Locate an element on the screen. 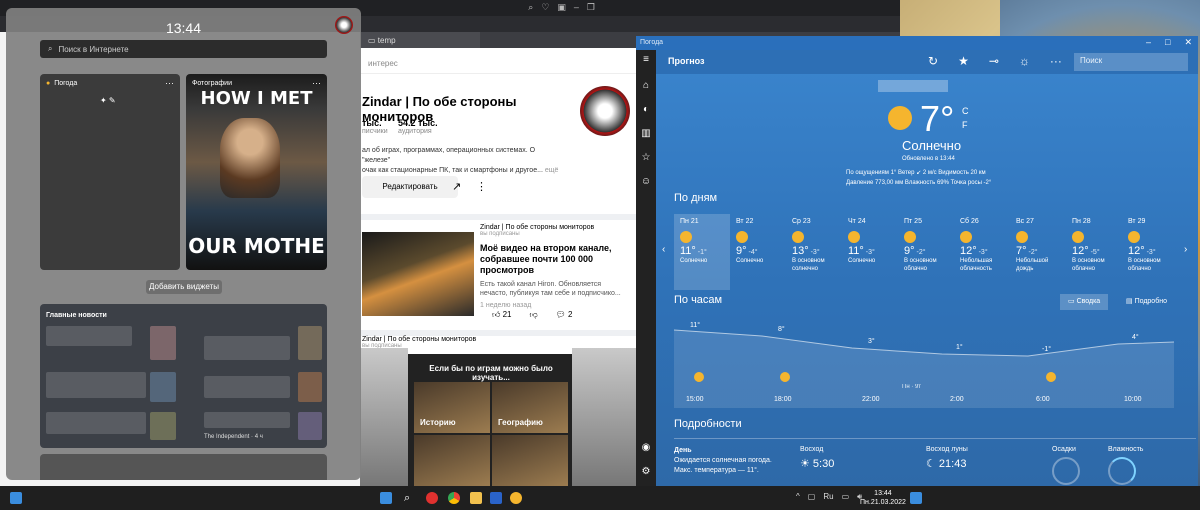 This screenshot has width=1200, height=510. close-icon: ✕ is located at coordinates (1188, 42).